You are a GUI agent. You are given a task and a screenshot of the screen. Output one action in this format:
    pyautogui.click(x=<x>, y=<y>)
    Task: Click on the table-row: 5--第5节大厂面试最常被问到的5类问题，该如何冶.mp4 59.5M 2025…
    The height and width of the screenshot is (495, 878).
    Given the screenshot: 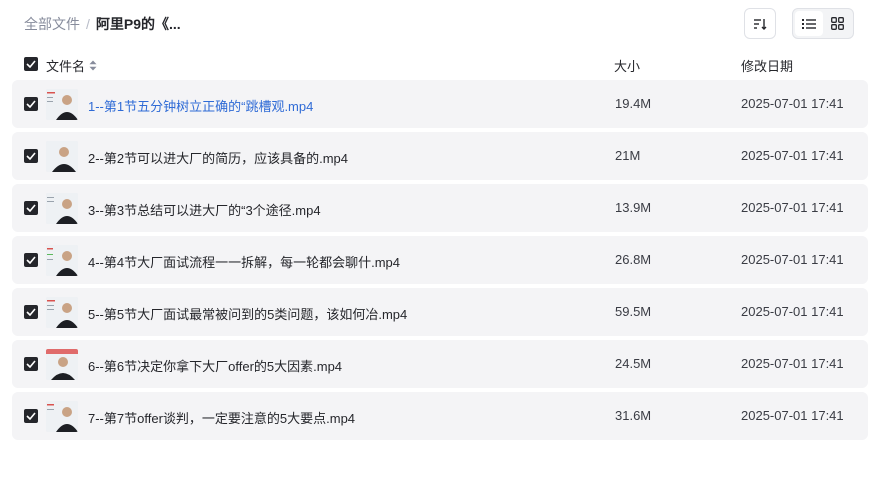 What is the action you would take?
    pyautogui.click(x=440, y=312)
    